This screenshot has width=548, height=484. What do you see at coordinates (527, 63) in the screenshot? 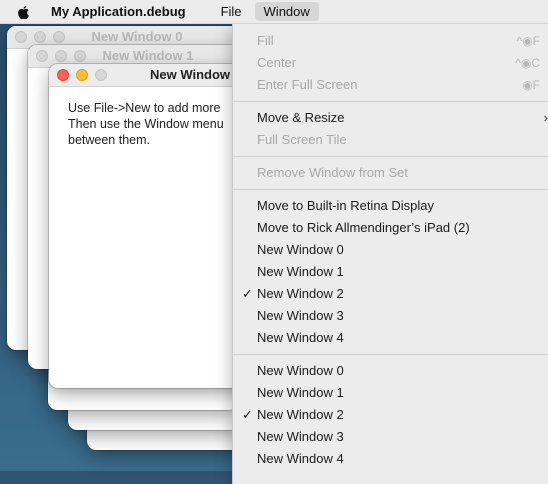
I see `shortcut-label: ^◉C` at bounding box center [527, 63].